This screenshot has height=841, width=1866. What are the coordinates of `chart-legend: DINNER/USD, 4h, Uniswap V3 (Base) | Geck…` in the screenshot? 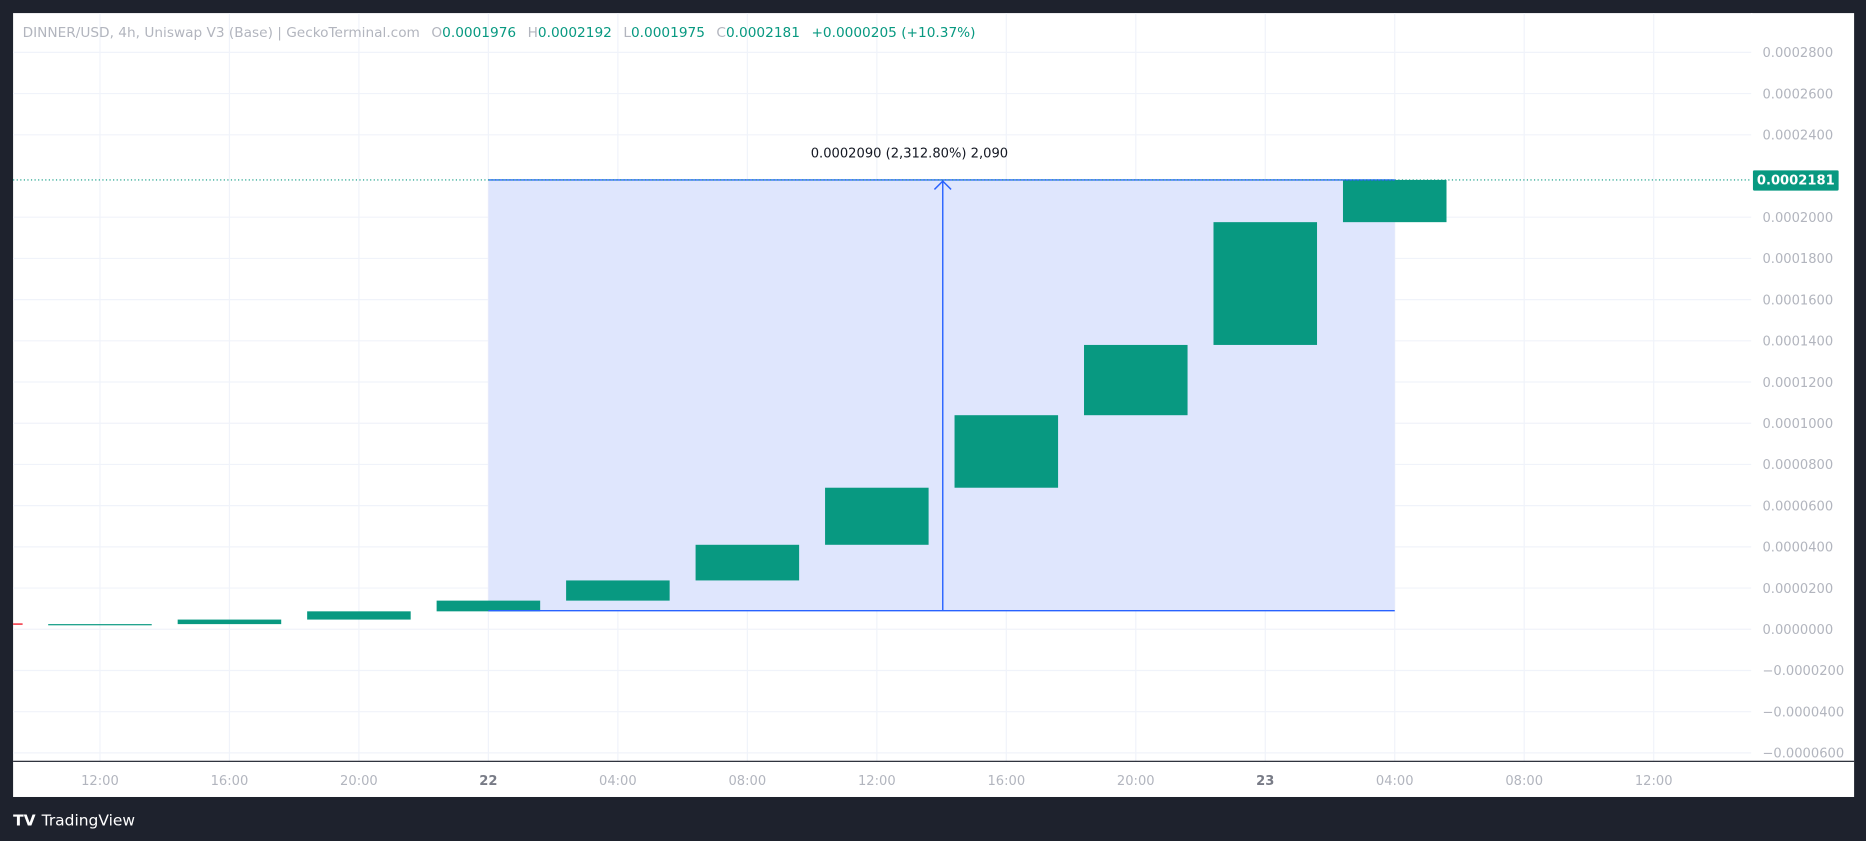 It's located at (499, 33).